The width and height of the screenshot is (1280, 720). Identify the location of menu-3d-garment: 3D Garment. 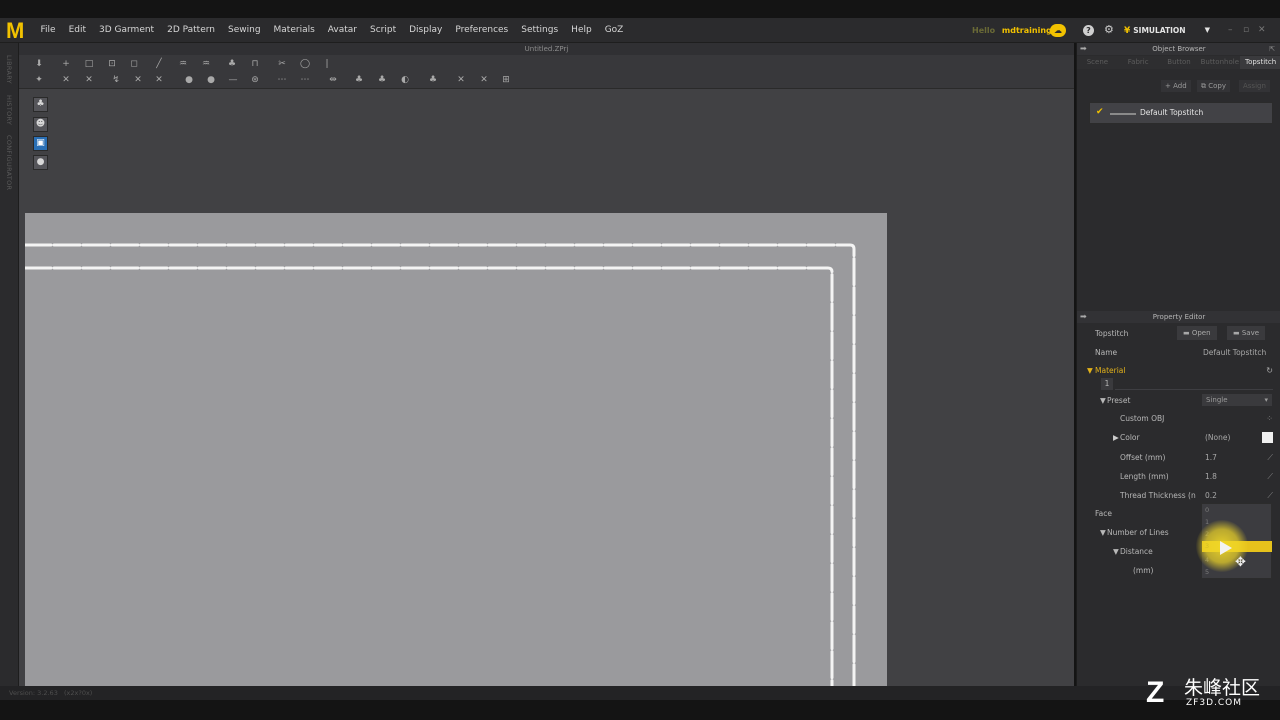
(127, 30).